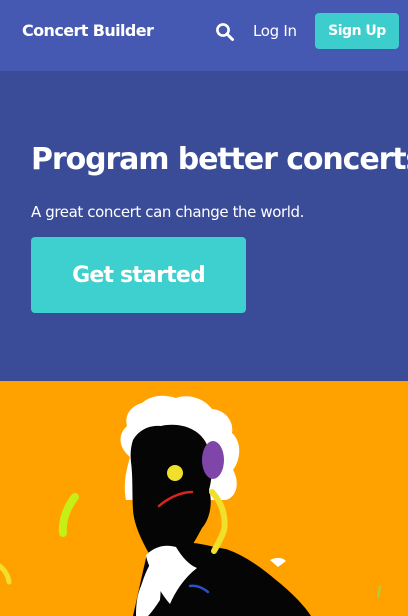  I want to click on hero-subtitle: A great concert can change the world., so click(168, 212).